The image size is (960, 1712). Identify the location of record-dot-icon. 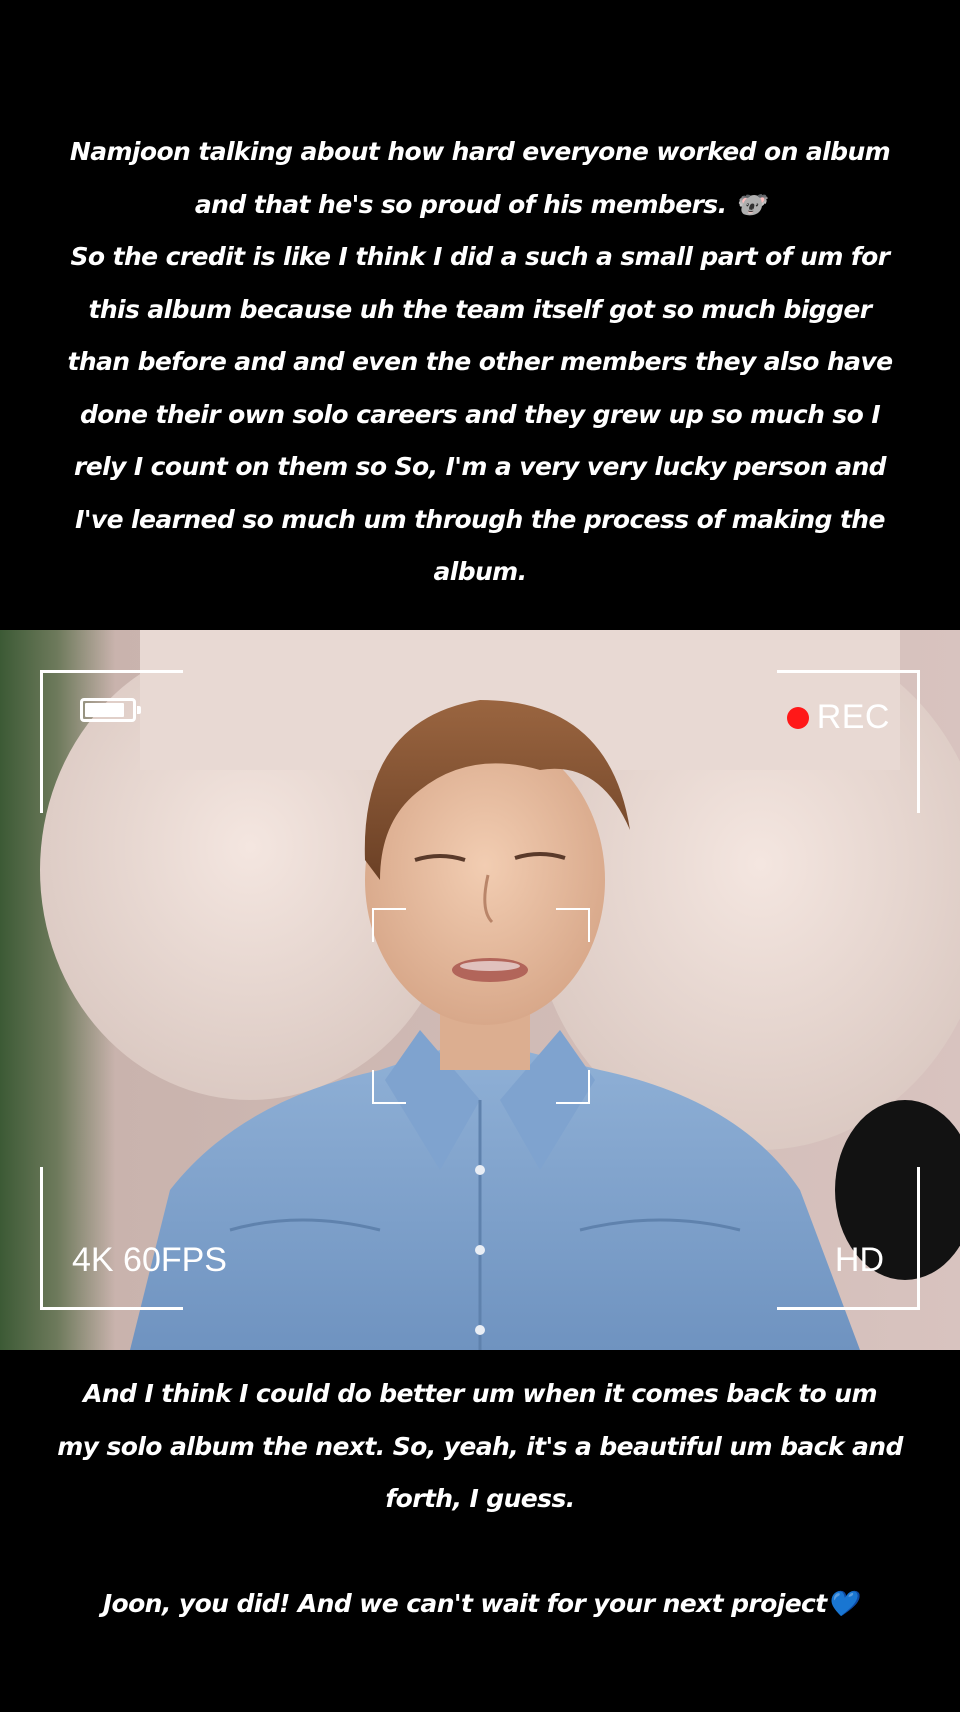
(797, 717).